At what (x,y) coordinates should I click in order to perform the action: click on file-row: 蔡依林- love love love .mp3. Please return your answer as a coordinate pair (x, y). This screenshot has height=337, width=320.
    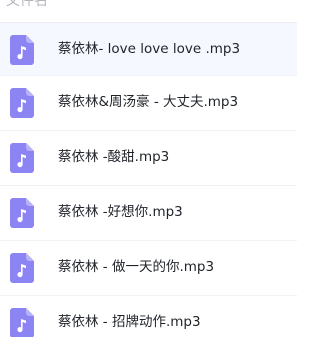
    Looking at the image, I should click on (148, 49).